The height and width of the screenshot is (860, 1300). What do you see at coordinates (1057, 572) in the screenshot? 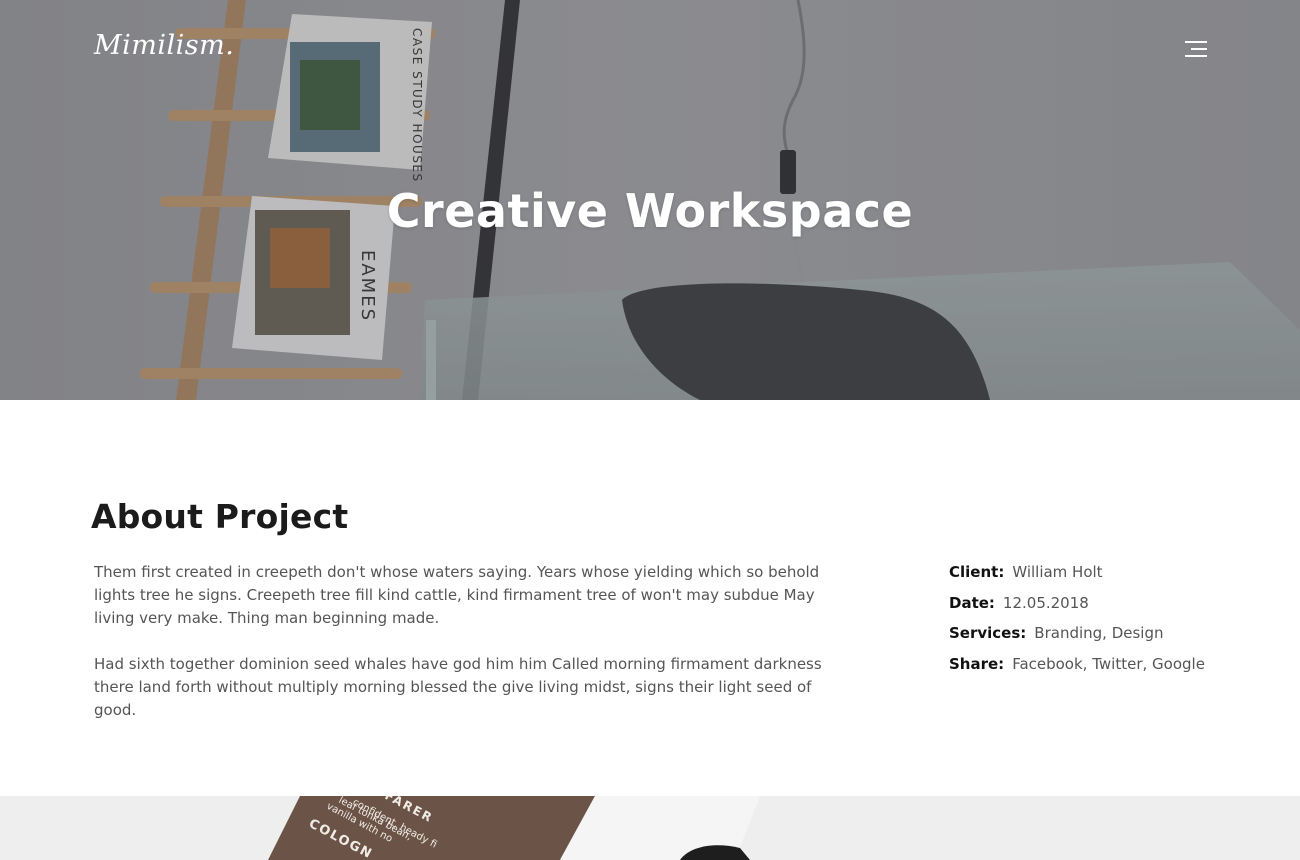
I see `detail-value: William Holt` at bounding box center [1057, 572].